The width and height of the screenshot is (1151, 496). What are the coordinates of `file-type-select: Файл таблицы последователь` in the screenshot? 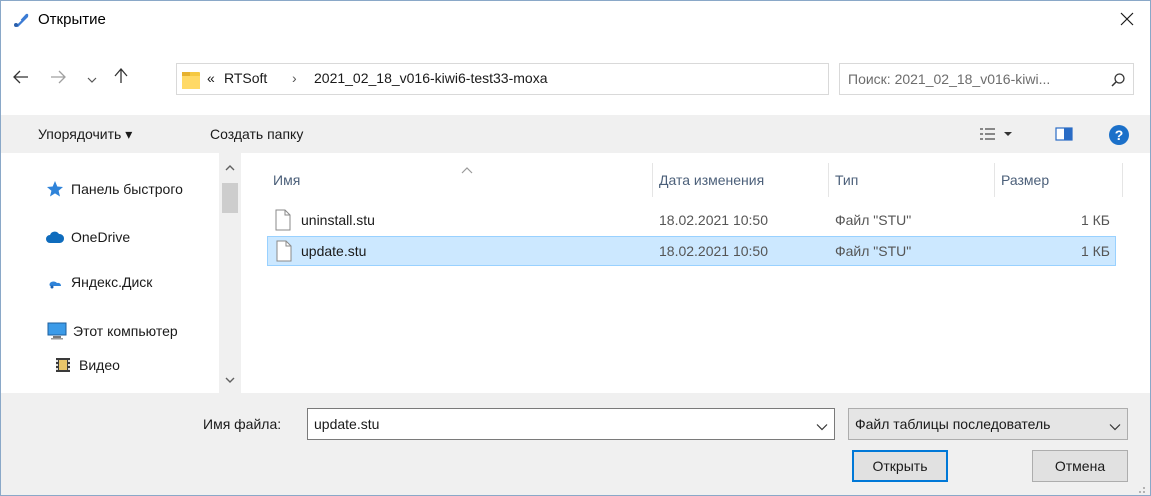 It's located at (988, 424).